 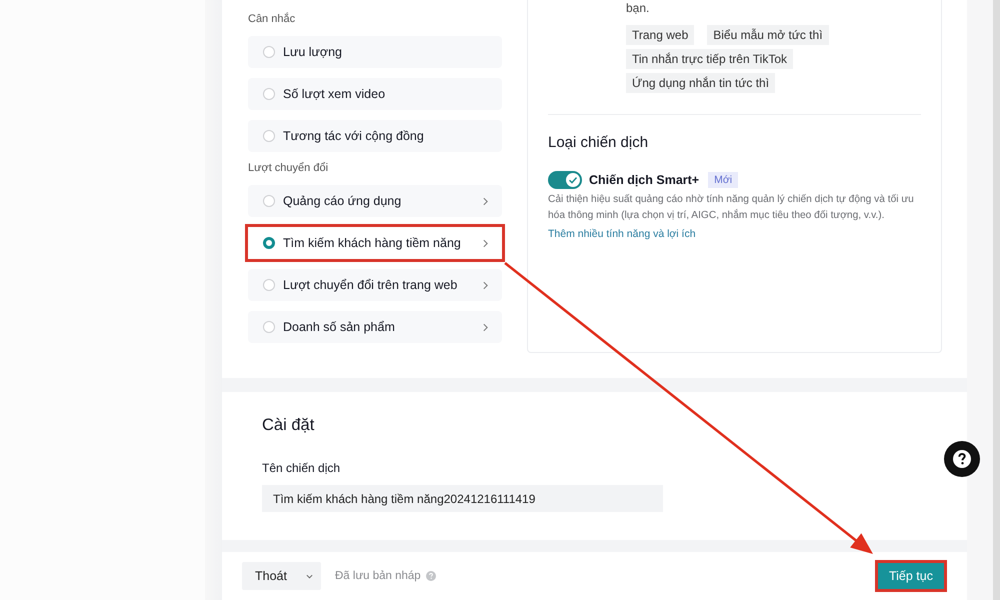 What do you see at coordinates (375, 327) in the screenshot?
I see `objective-option: Doanh số sản phẩm` at bounding box center [375, 327].